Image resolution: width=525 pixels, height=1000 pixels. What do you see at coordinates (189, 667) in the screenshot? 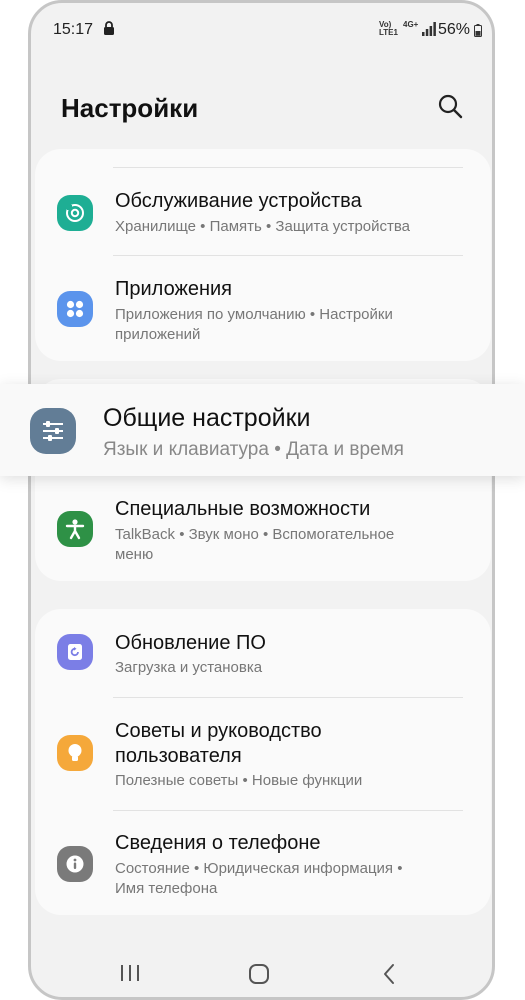
I see `item-subtitle: Загрузка и установка` at bounding box center [189, 667].